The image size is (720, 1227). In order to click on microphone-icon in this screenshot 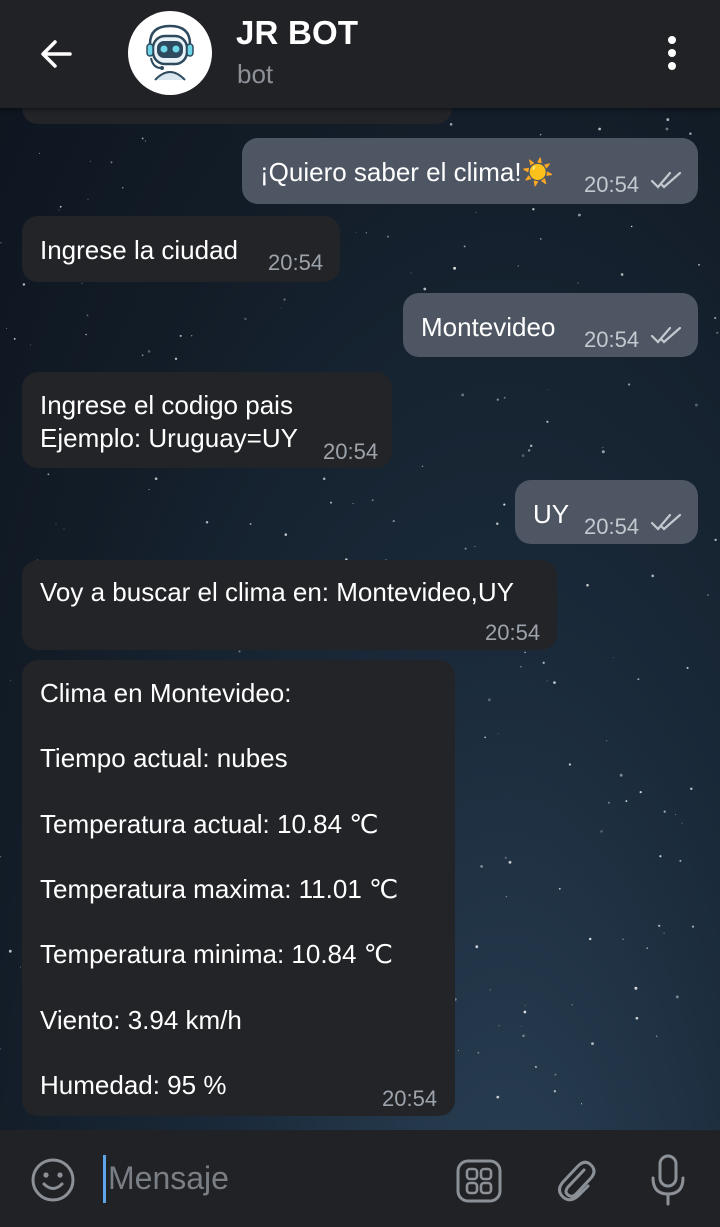, I will do `click(668, 1180)`.